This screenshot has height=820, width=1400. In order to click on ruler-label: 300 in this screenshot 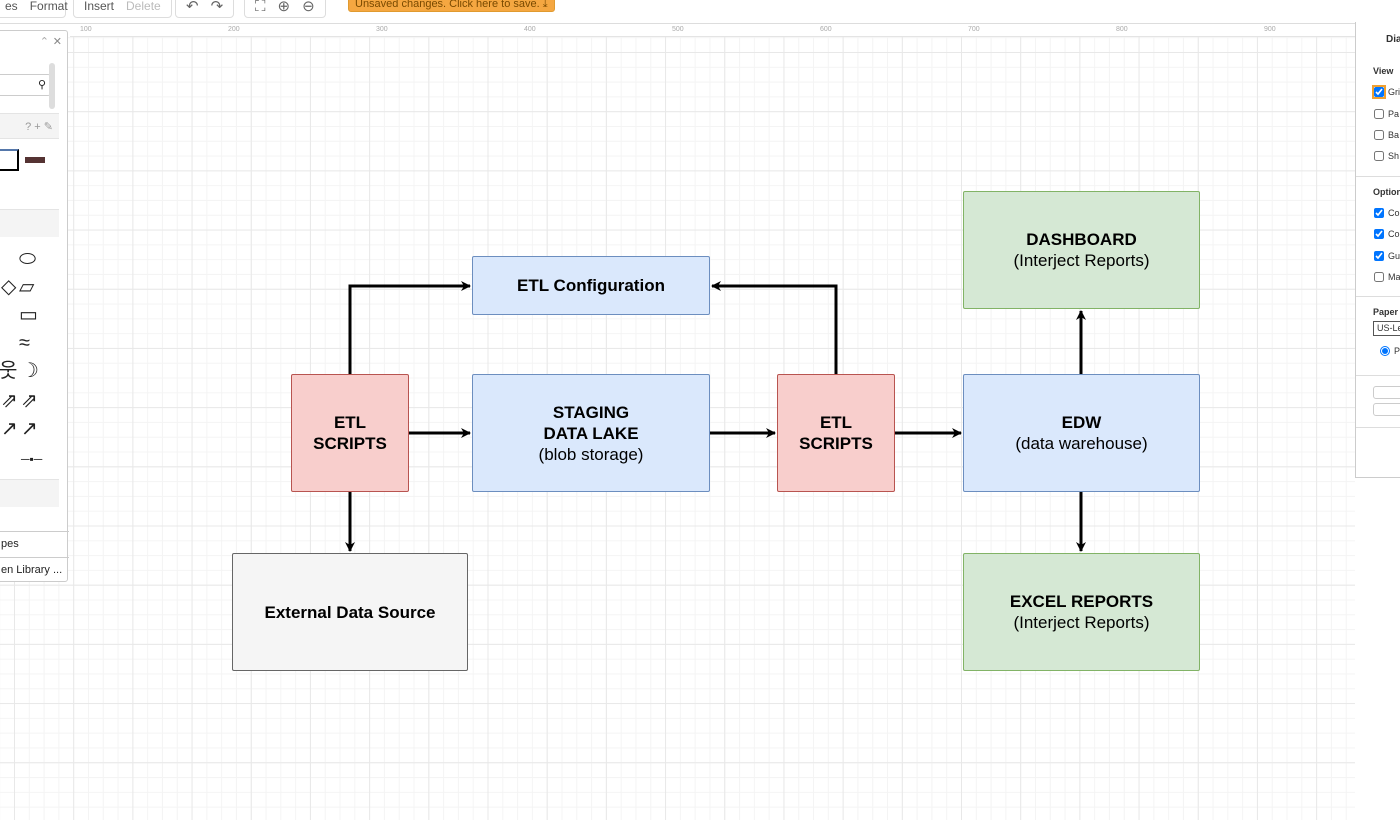, I will do `click(382, 29)`.